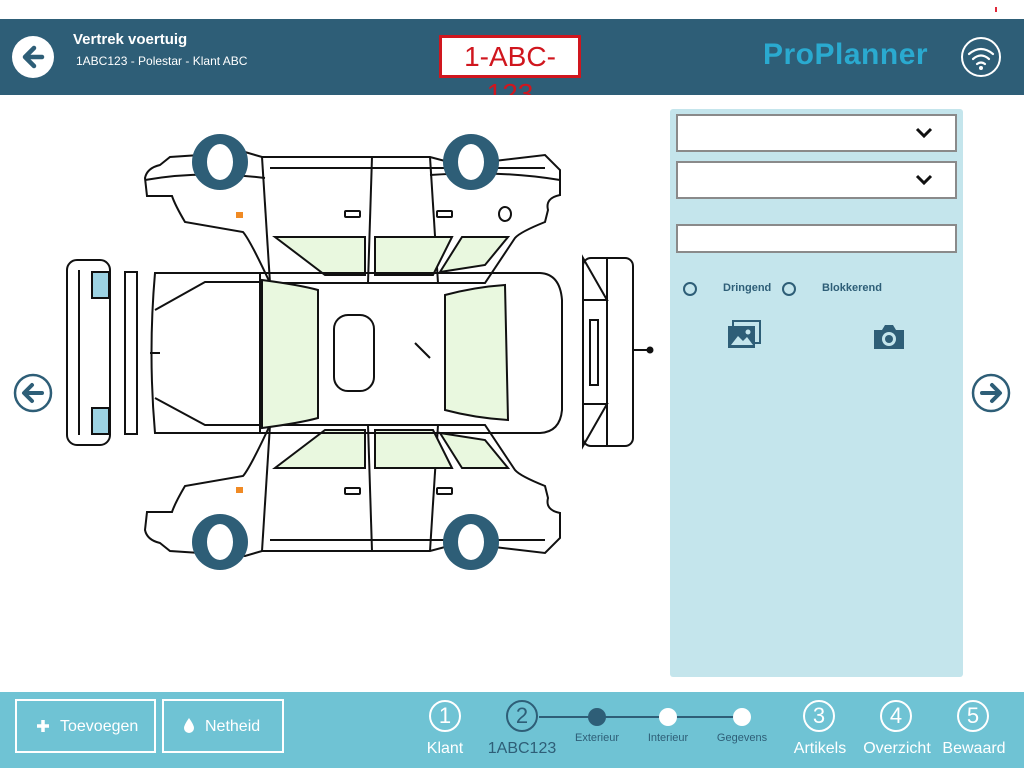 The height and width of the screenshot is (768, 1024). What do you see at coordinates (991, 393) in the screenshot?
I see `next-arrow-icon` at bounding box center [991, 393].